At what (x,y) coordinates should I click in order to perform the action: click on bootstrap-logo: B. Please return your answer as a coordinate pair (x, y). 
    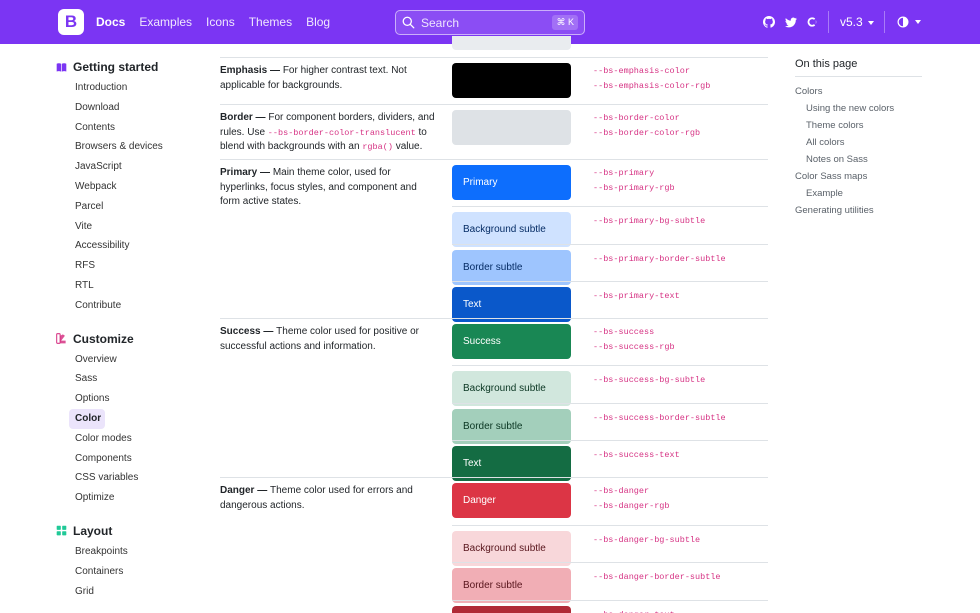
    Looking at the image, I should click on (71, 22).